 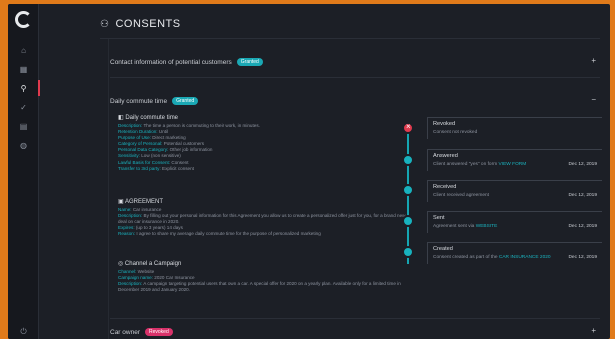 What do you see at coordinates (148, 118) in the screenshot?
I see `section-title: ◧ Daily commute time` at bounding box center [148, 118].